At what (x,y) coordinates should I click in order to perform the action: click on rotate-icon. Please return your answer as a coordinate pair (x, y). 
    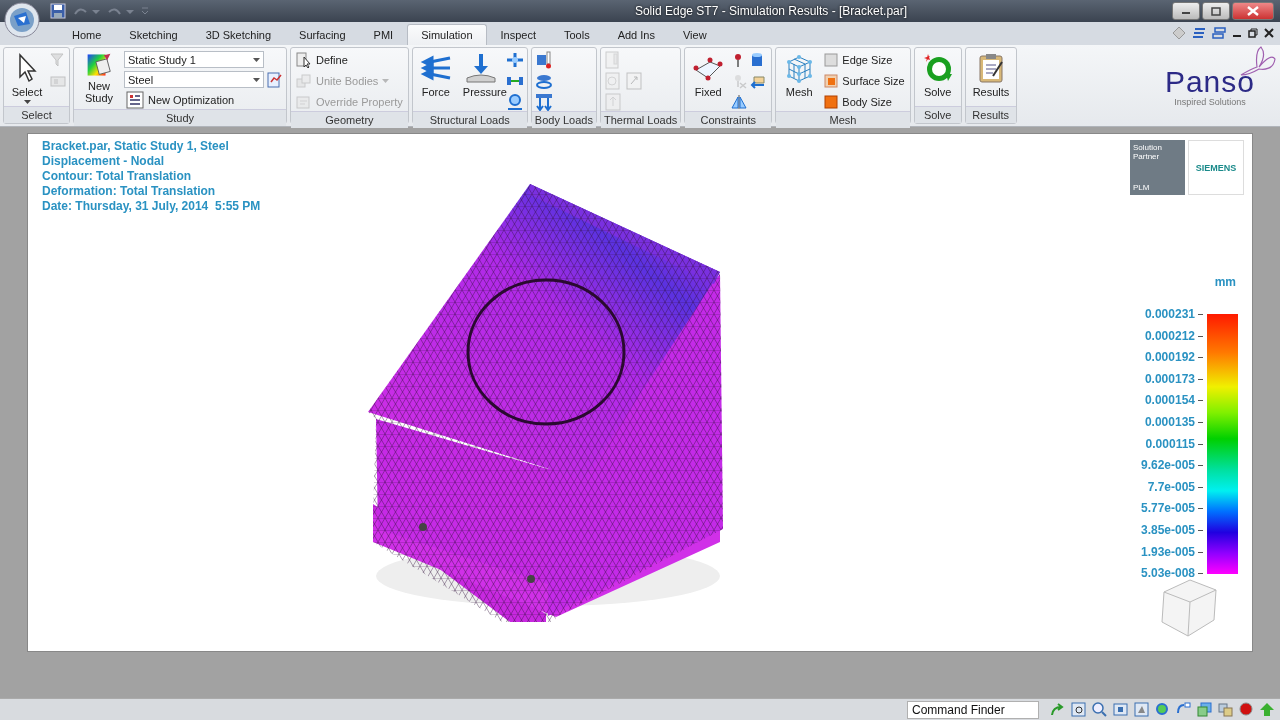
    Looking at the image, I should click on (1162, 709).